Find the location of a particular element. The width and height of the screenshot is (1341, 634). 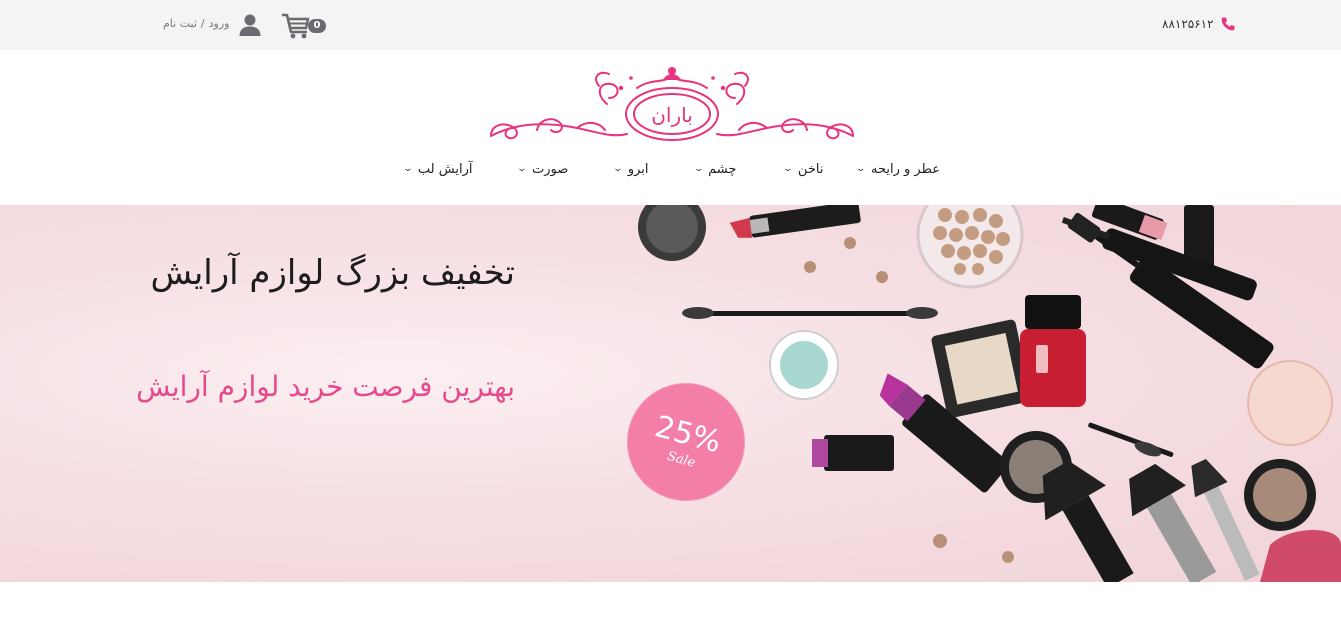

nav-item-eye: چشم ⌄ is located at coordinates (715, 169).